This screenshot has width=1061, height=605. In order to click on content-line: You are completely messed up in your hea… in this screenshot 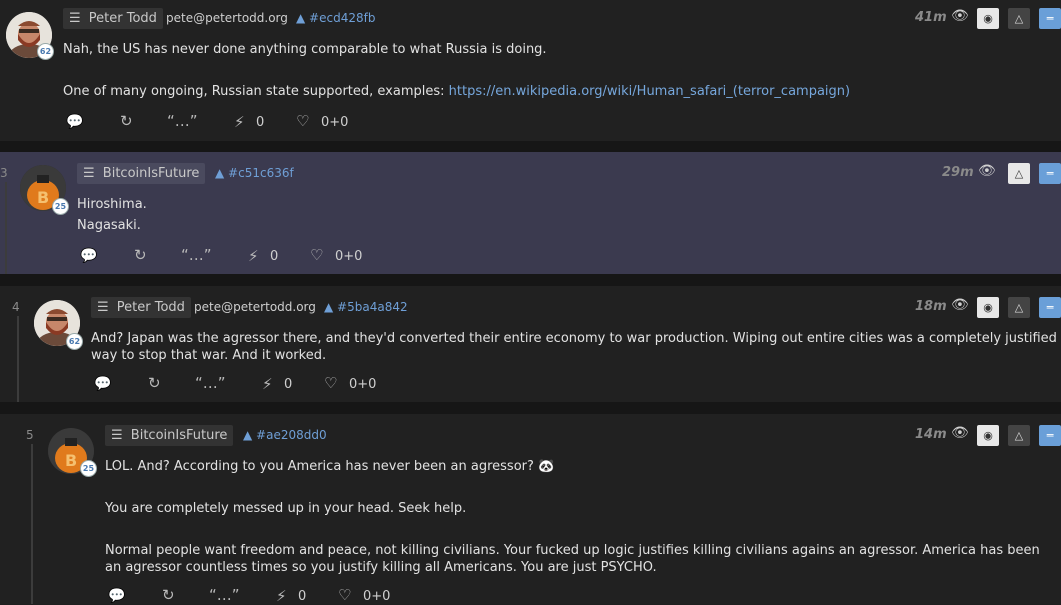, I will do `click(286, 508)`.